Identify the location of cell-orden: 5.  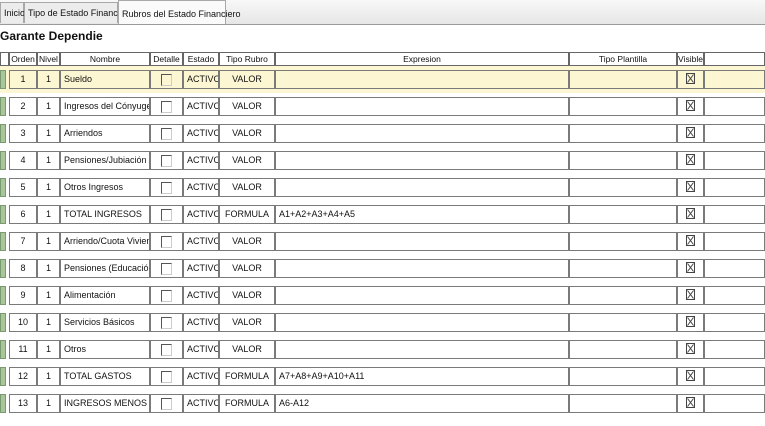
(23, 187).